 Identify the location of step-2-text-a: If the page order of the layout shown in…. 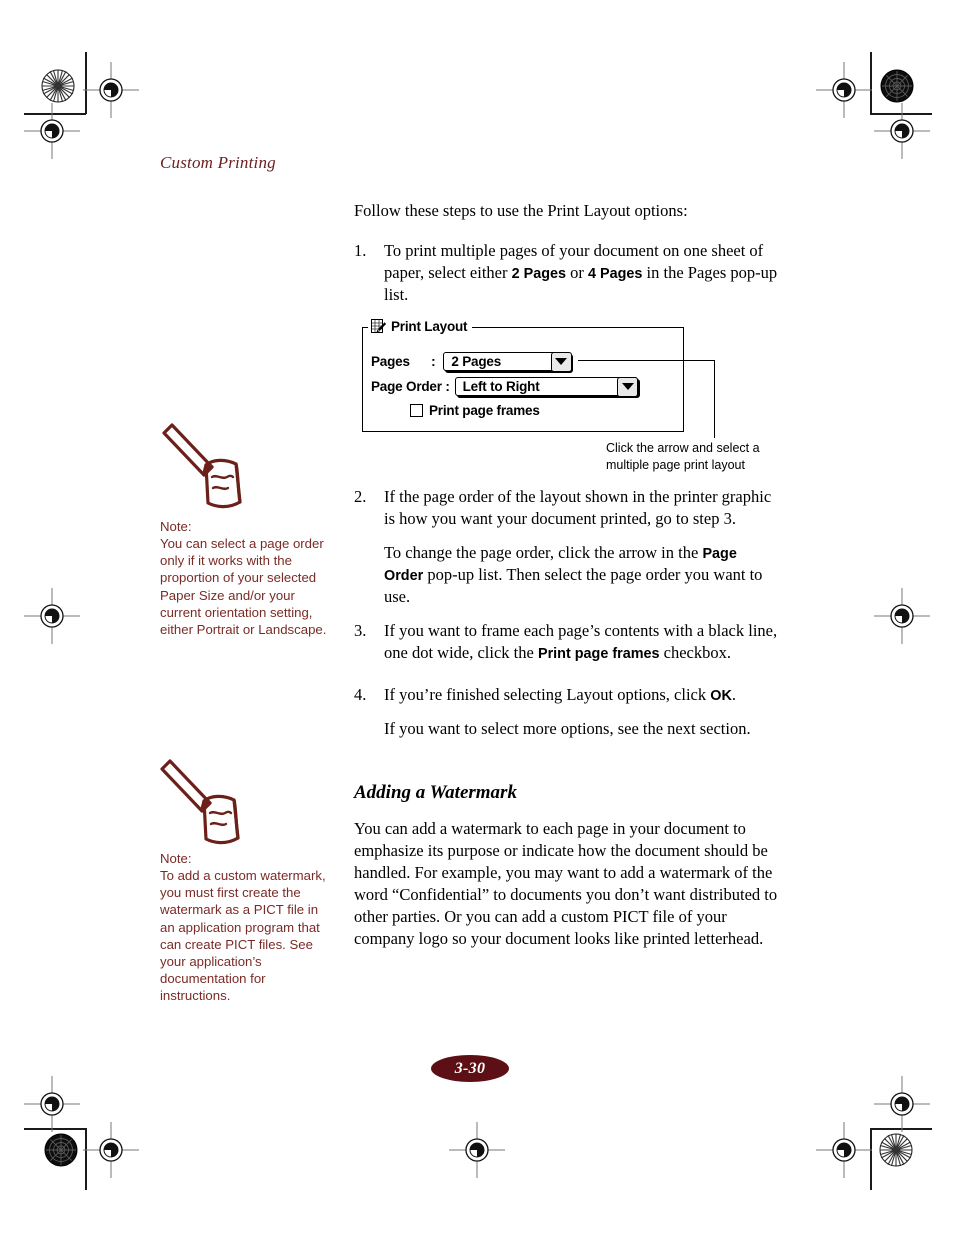
(578, 507).